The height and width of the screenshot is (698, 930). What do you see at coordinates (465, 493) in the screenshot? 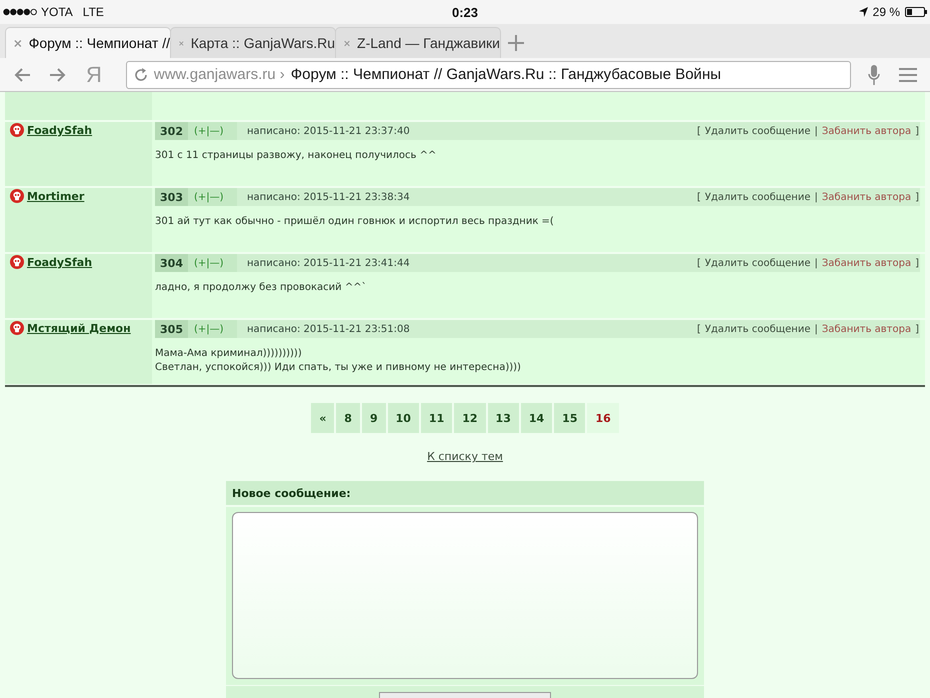
I see `new-message-header: Новое сообщение:` at bounding box center [465, 493].